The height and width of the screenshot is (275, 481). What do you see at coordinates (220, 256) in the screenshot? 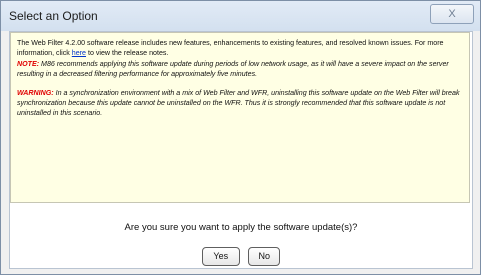
I see `yes-button: Yes` at bounding box center [220, 256].